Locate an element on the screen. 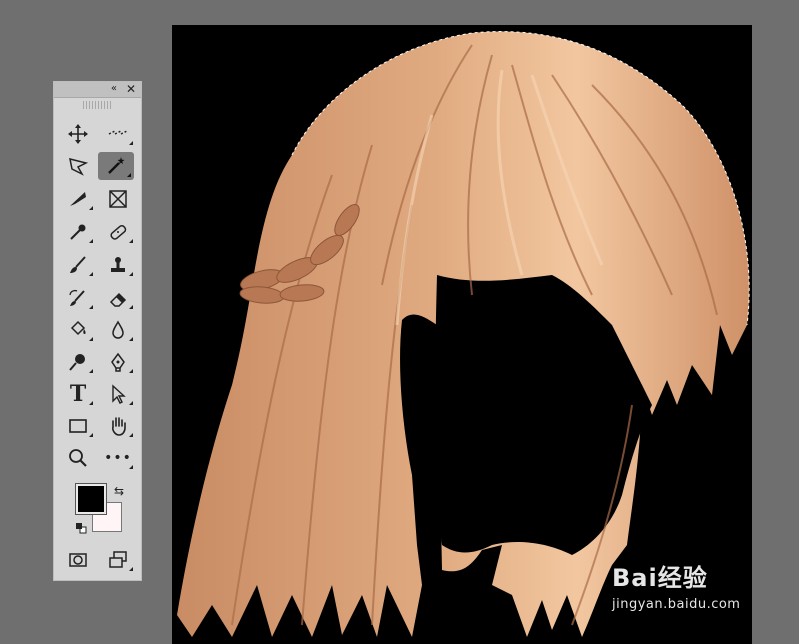 Image resolution: width=799 pixels, height=644 pixels. screen-mode-icon is located at coordinates (118, 559).